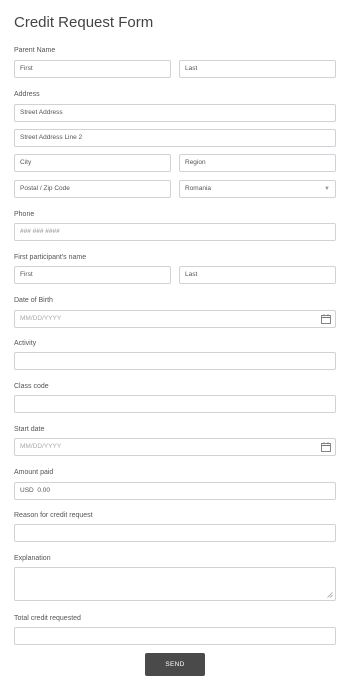 The width and height of the screenshot is (350, 690). What do you see at coordinates (24, 214) in the screenshot?
I see `phone-label: Phone` at bounding box center [24, 214].